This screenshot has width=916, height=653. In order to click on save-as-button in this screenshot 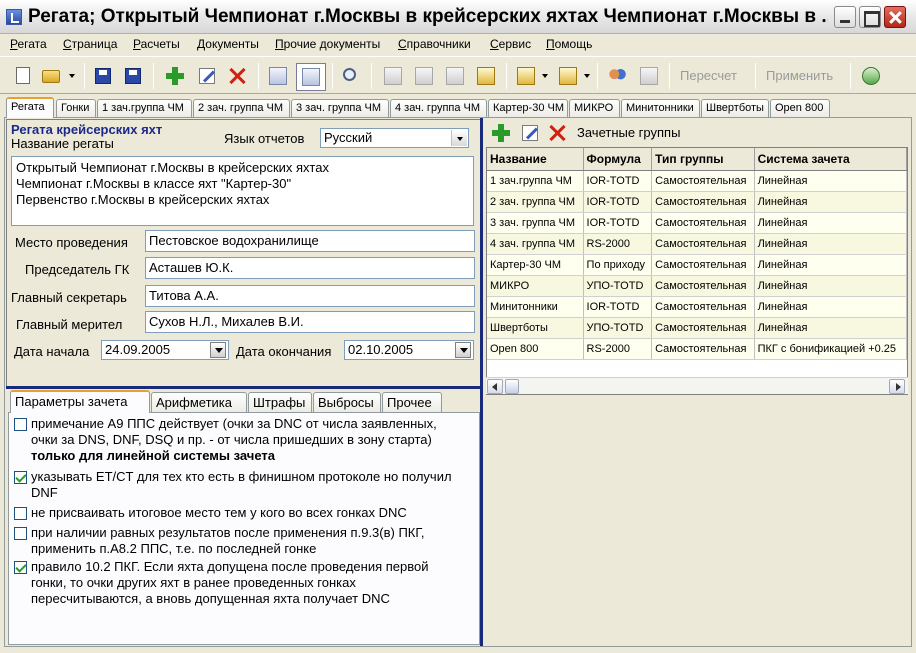, I will do `click(133, 76)`.